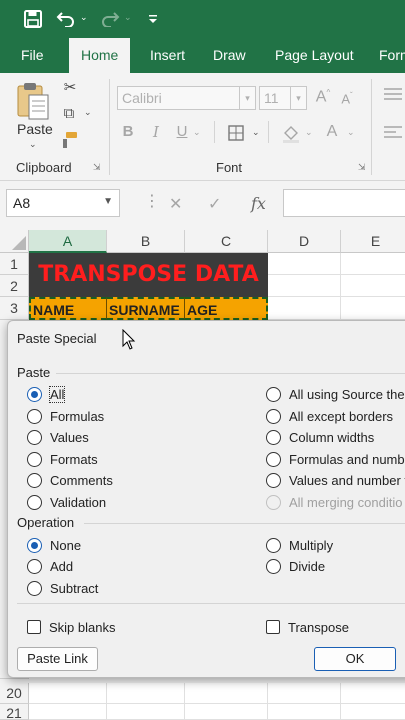 This screenshot has width=405, height=720. What do you see at coordinates (236, 133) in the screenshot?
I see `borders-icon` at bounding box center [236, 133].